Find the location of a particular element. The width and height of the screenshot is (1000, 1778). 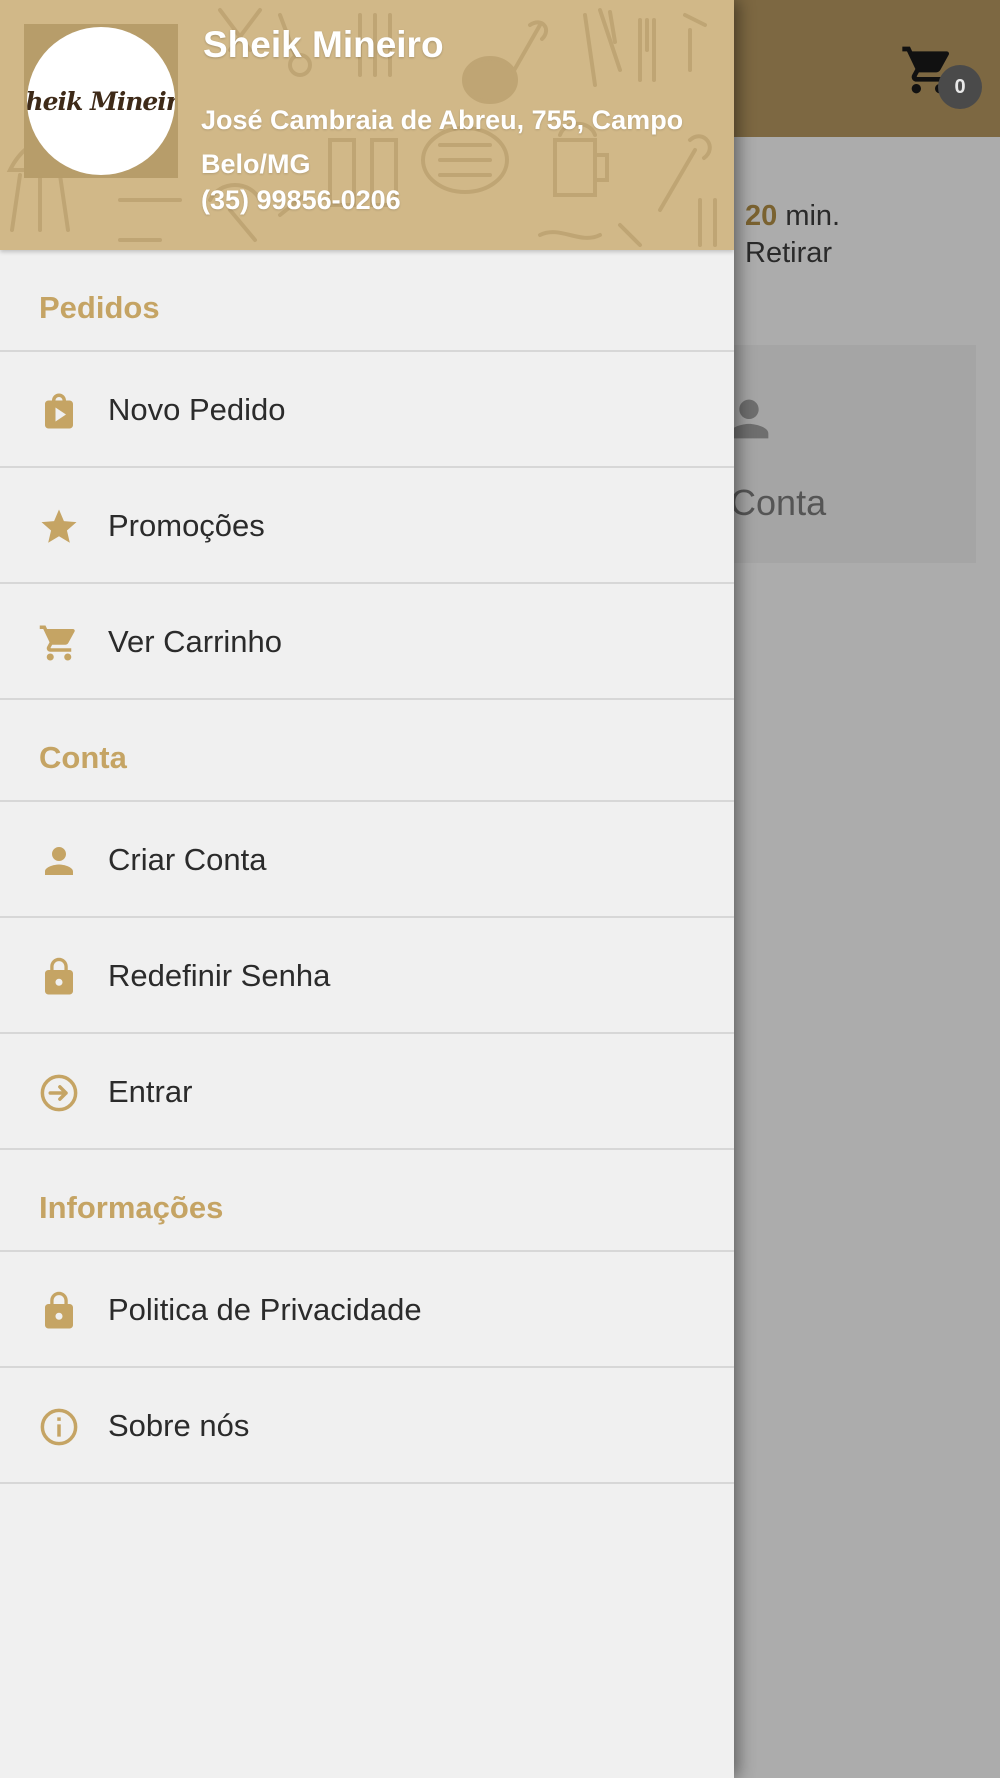

logo-text: Sheik Mineiro is located at coordinates (101, 101).